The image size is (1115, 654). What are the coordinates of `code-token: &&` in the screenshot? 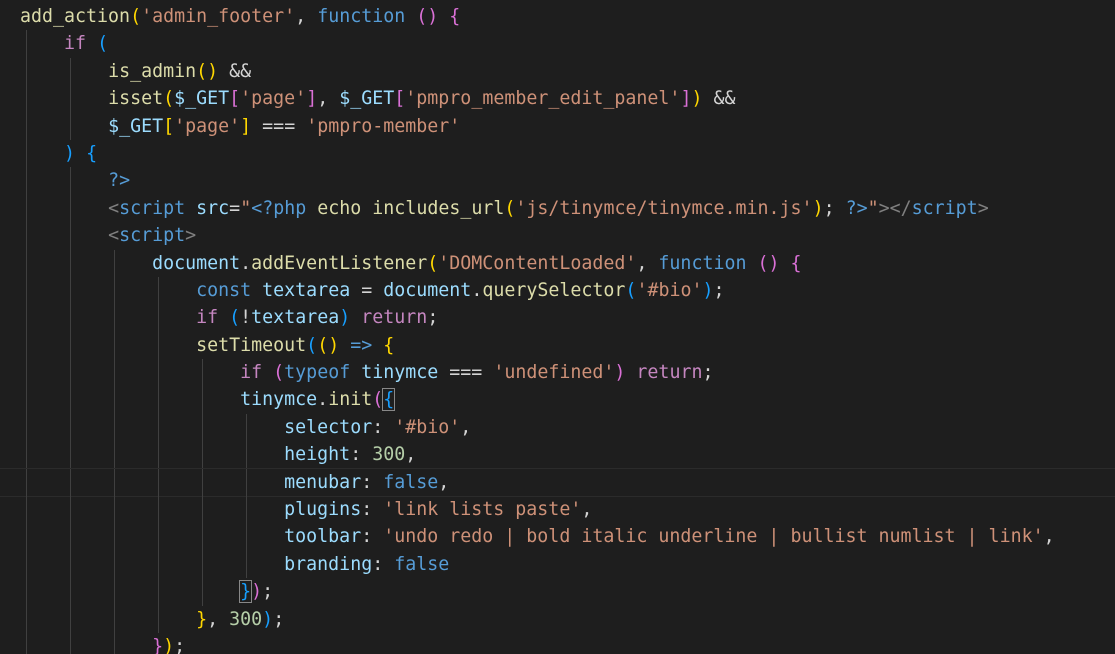 It's located at (235, 71).